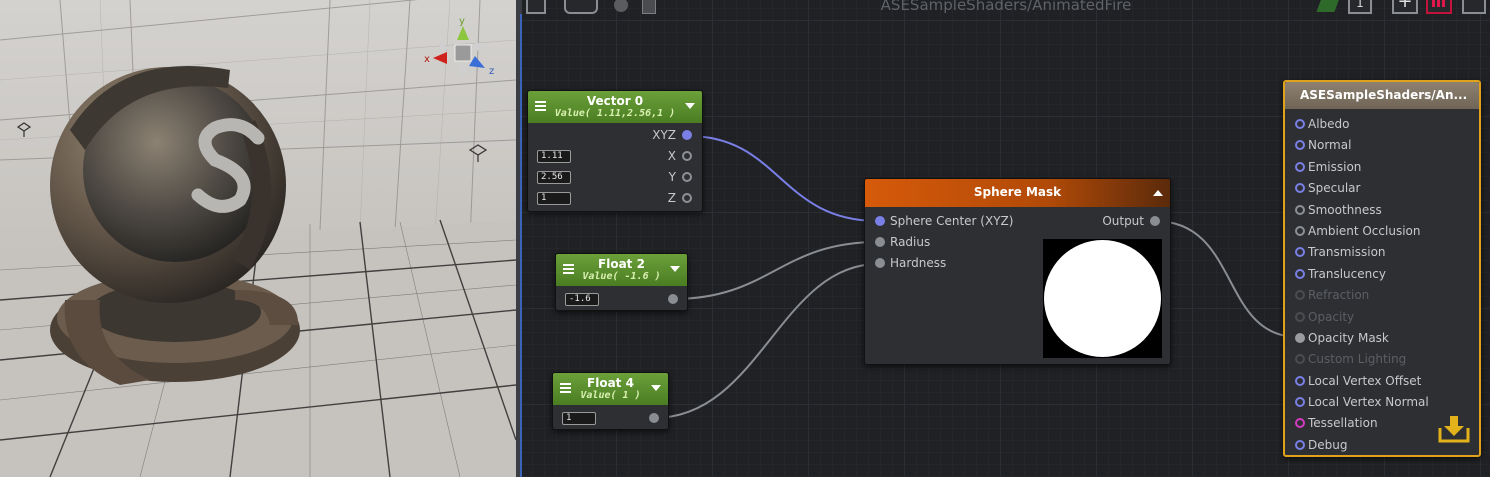 Image resolution: width=1490 pixels, height=477 pixels. What do you see at coordinates (427, 59) in the screenshot?
I see `gizmo-x-label: x` at bounding box center [427, 59].